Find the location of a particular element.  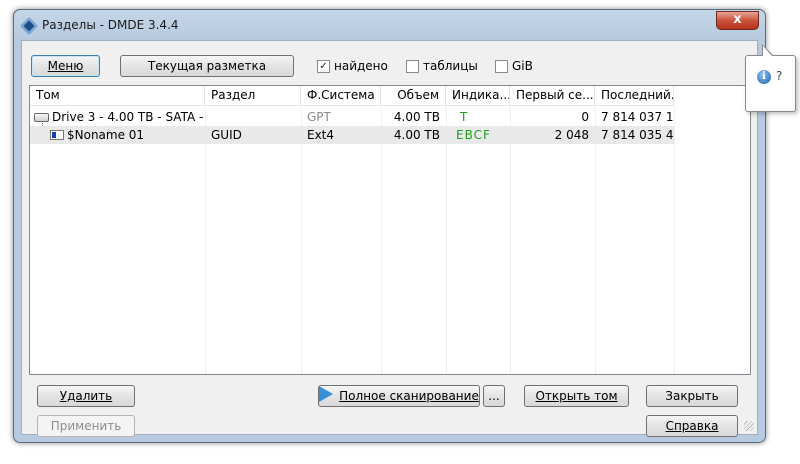

tables-checkbox: таблицы is located at coordinates (442, 66).